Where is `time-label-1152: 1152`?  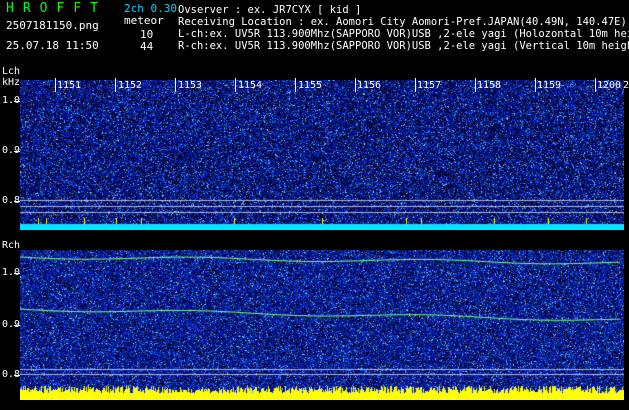
time-label-1152: 1152 is located at coordinates (130, 85).